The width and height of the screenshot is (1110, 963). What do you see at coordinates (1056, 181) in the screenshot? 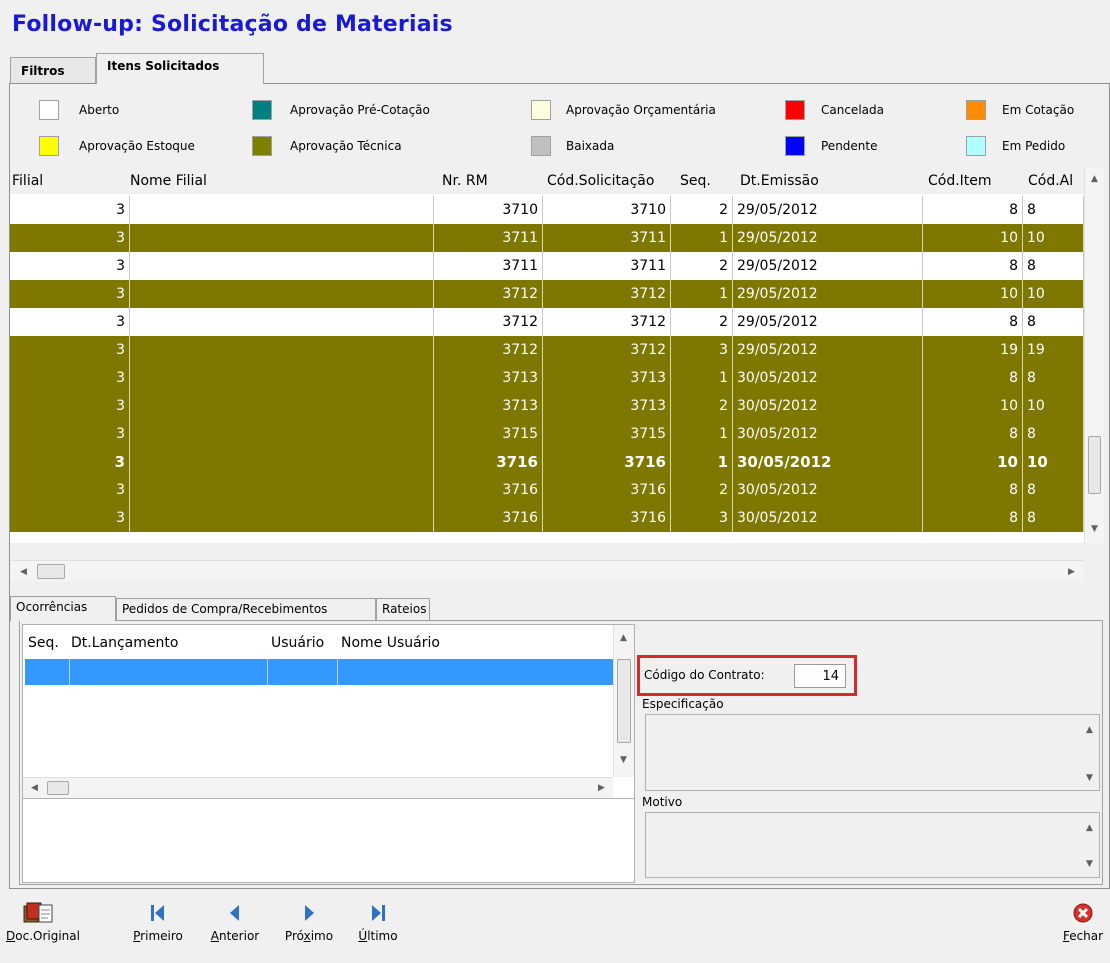
I see `col-header-cod-al: Cód.Al` at bounding box center [1056, 181].